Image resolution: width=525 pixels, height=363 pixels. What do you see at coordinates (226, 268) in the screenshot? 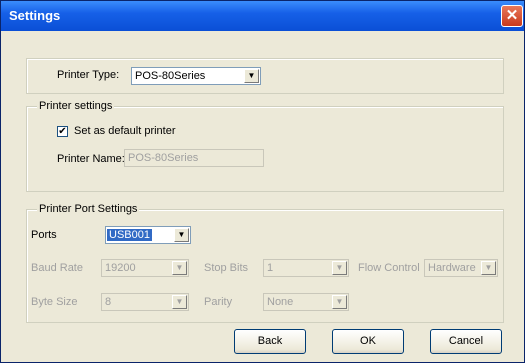
I see `stop-bits-label: Stop Bits` at bounding box center [226, 268].